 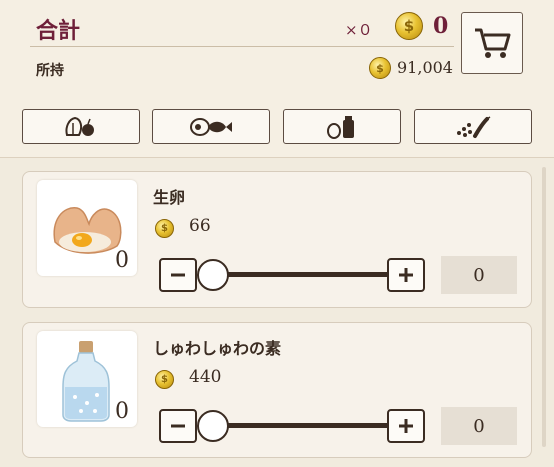 I want to click on spice-icon, so click(x=474, y=126).